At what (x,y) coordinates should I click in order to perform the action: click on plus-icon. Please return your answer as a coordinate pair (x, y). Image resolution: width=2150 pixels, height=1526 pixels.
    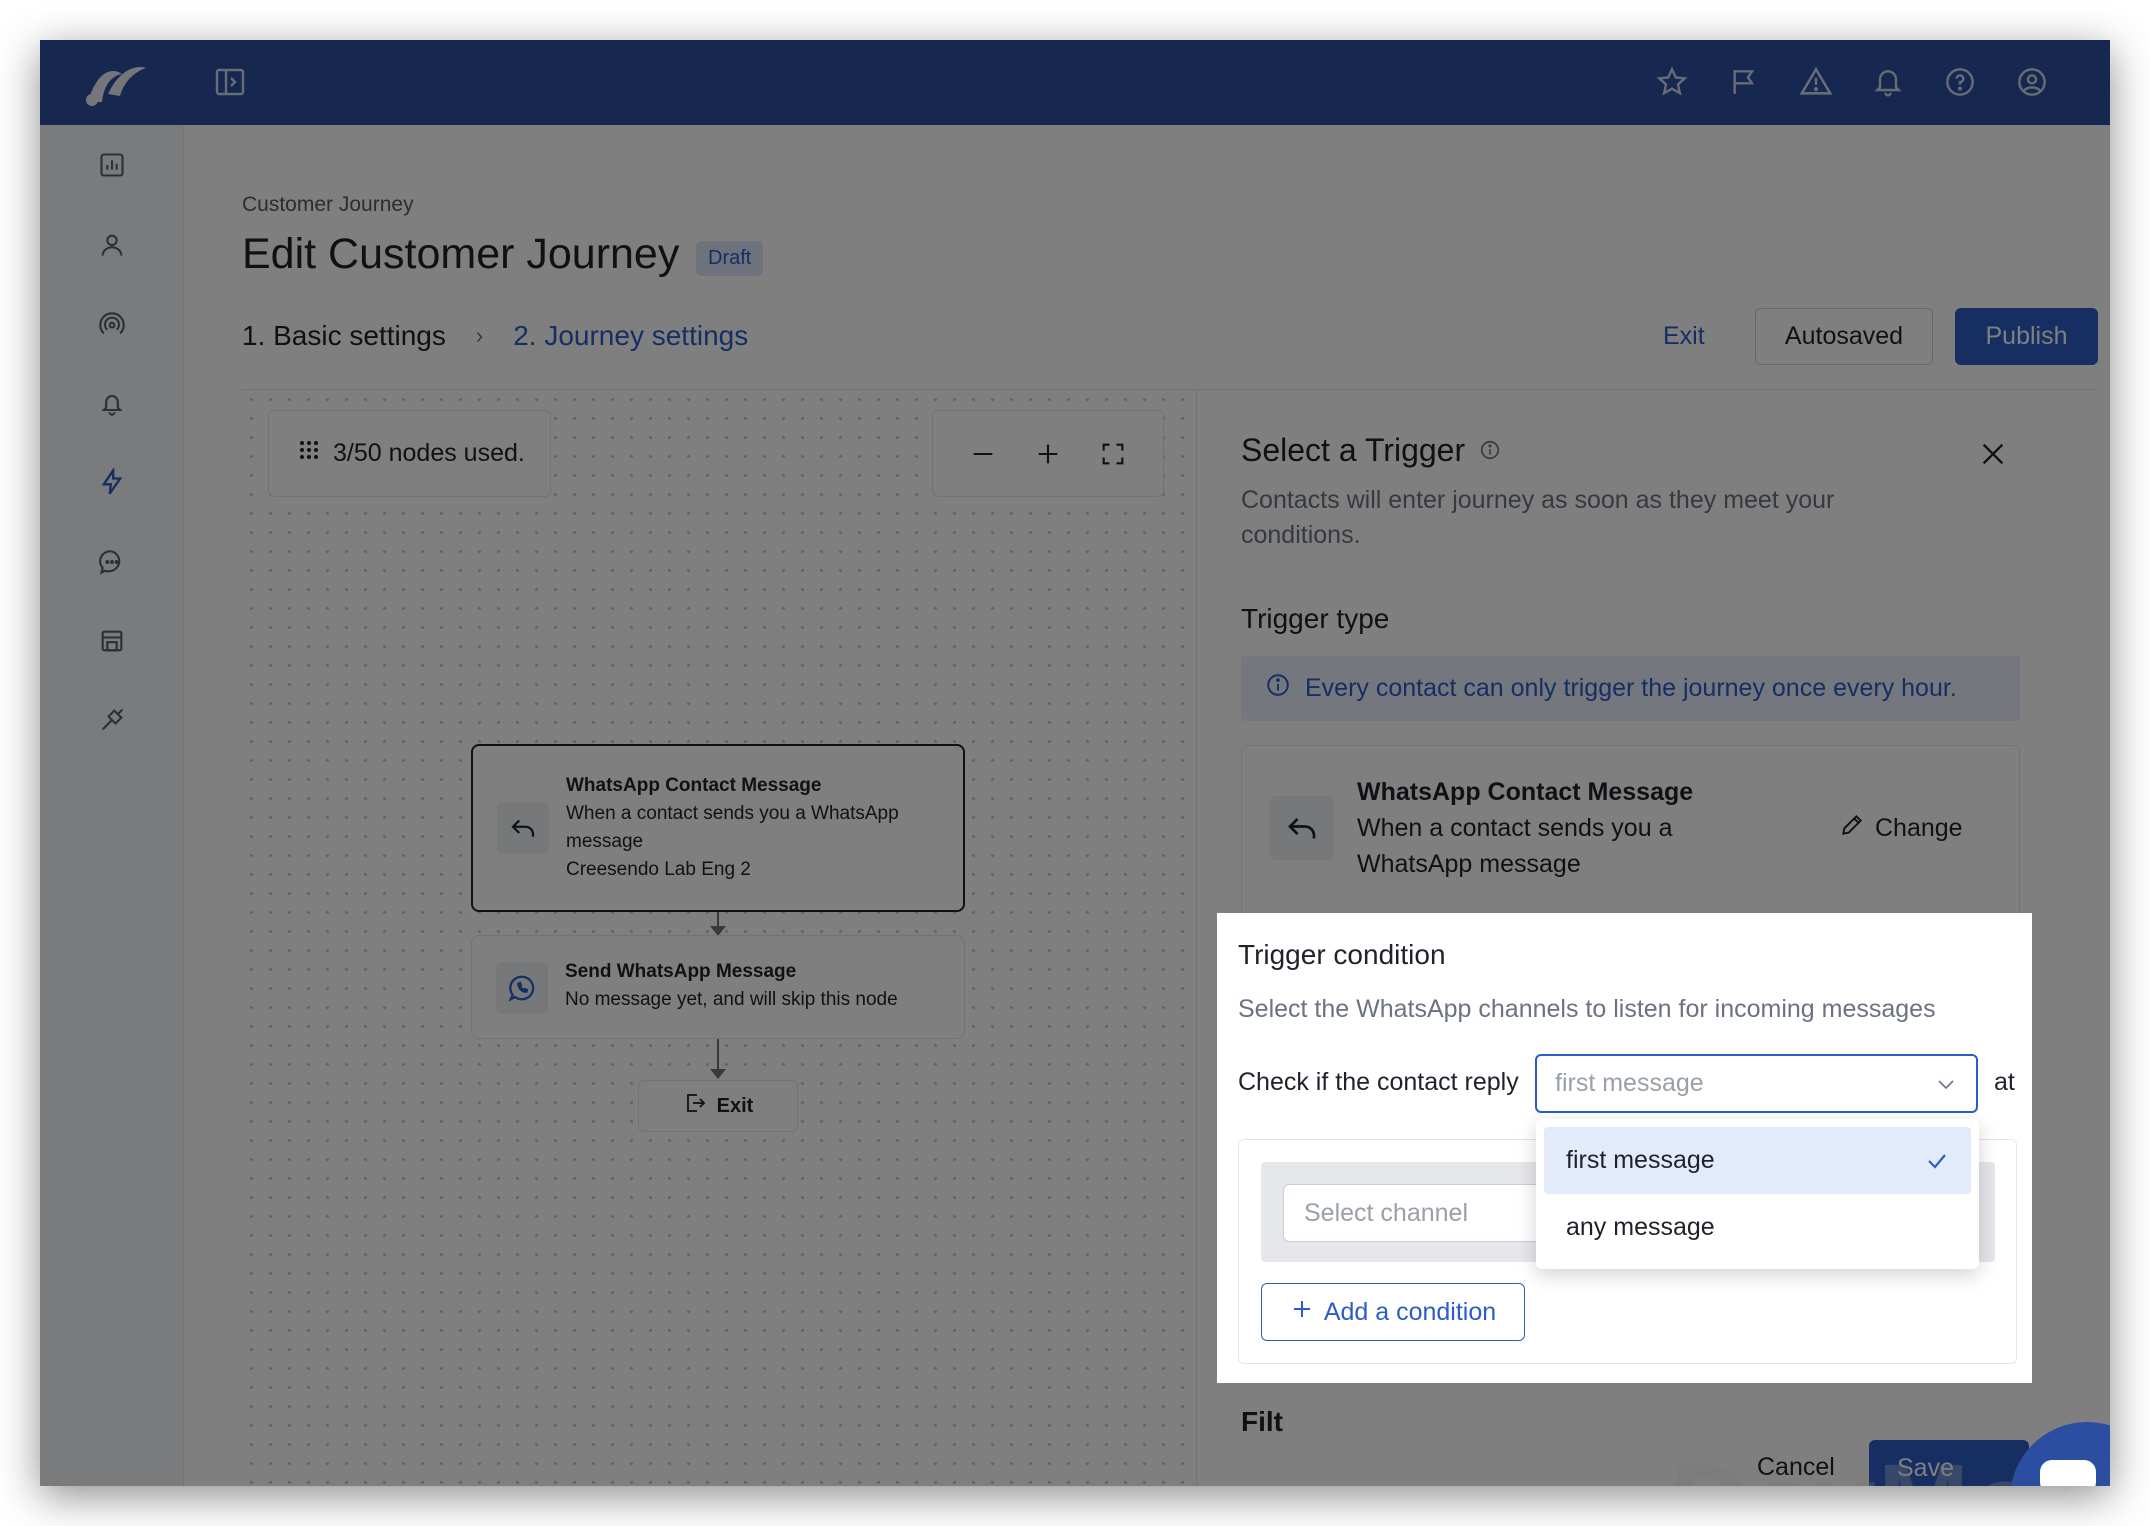
    Looking at the image, I should click on (1302, 1312).